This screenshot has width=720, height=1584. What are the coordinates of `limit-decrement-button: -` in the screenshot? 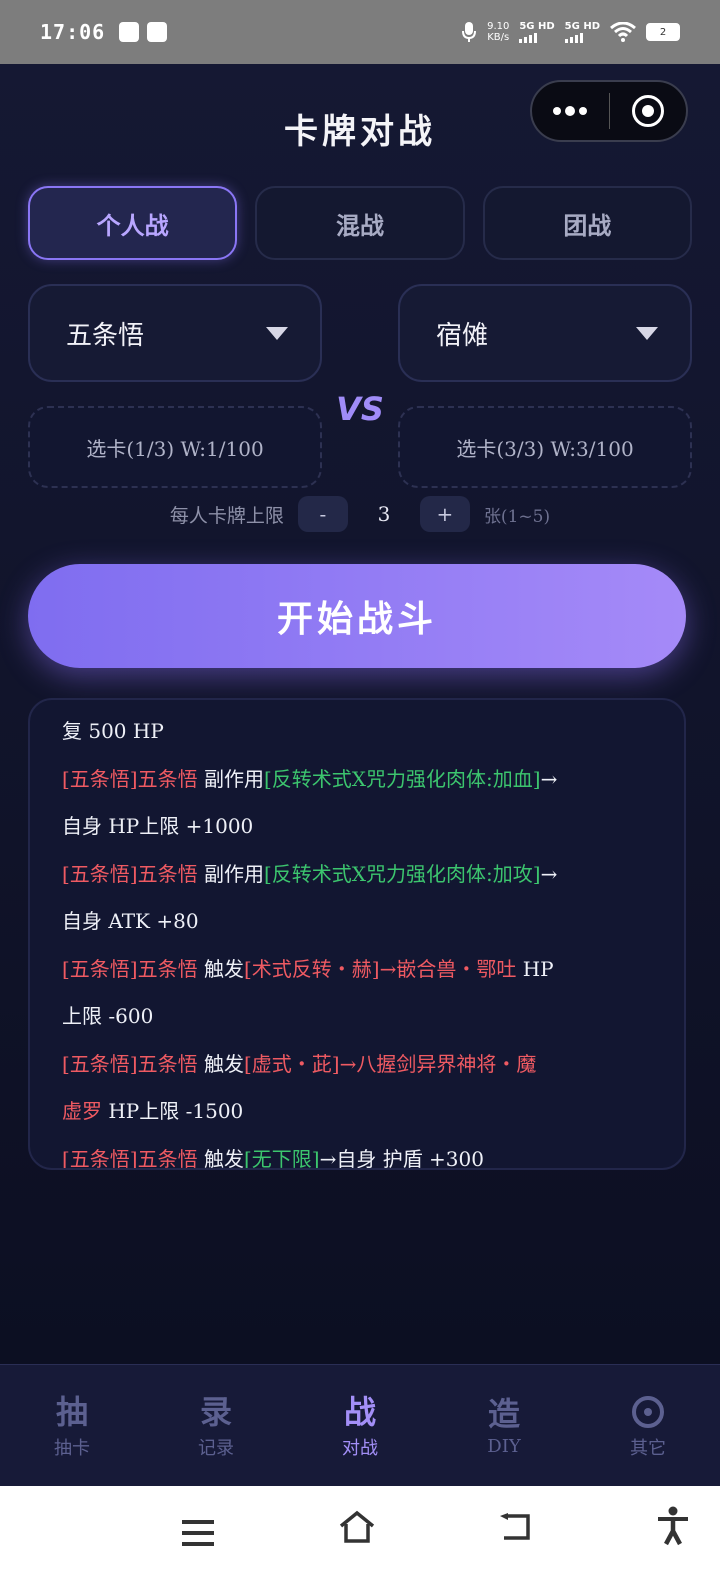 It's located at (322, 514).